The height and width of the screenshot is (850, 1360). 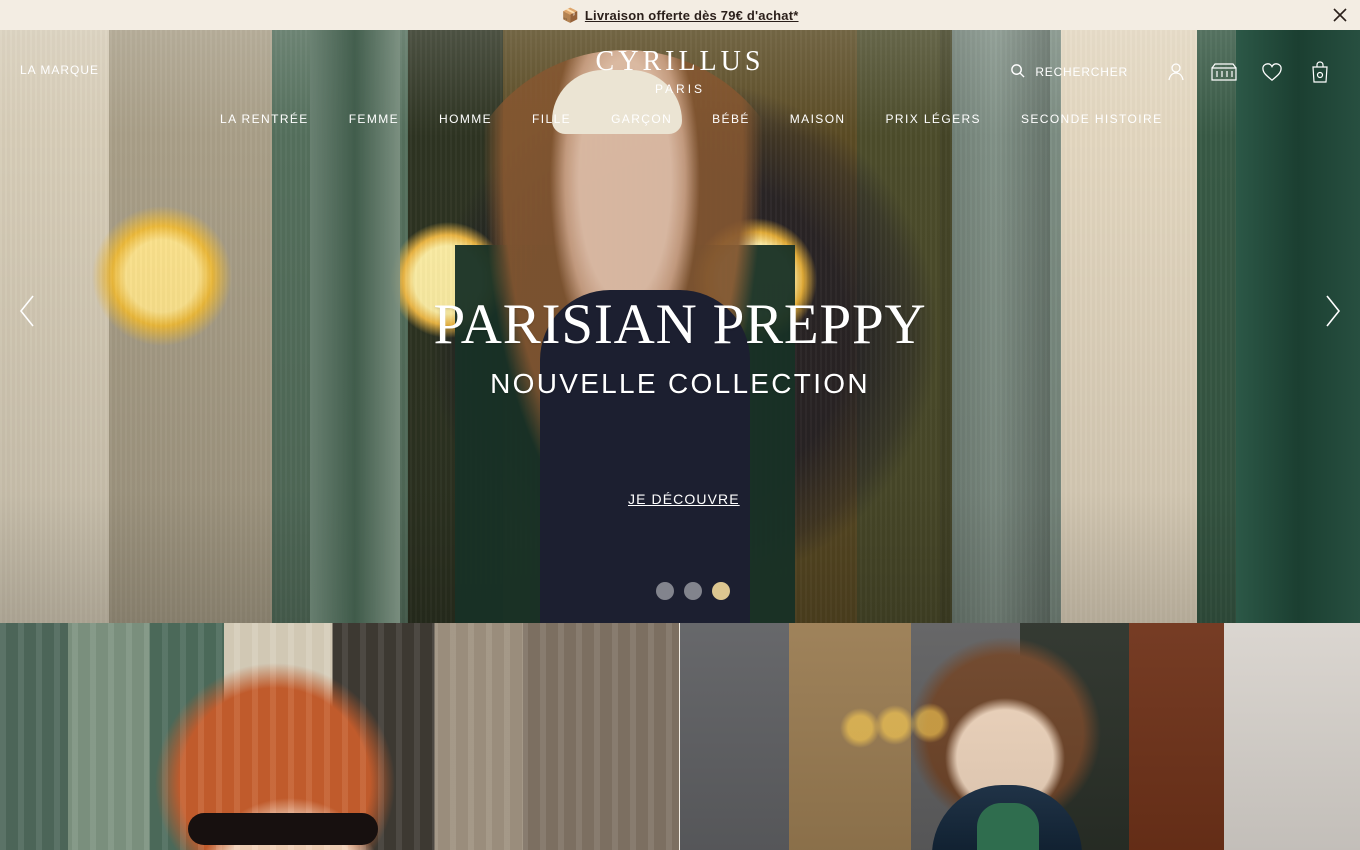 I want to click on nav-item-garcon: GARÇON, so click(x=641, y=119).